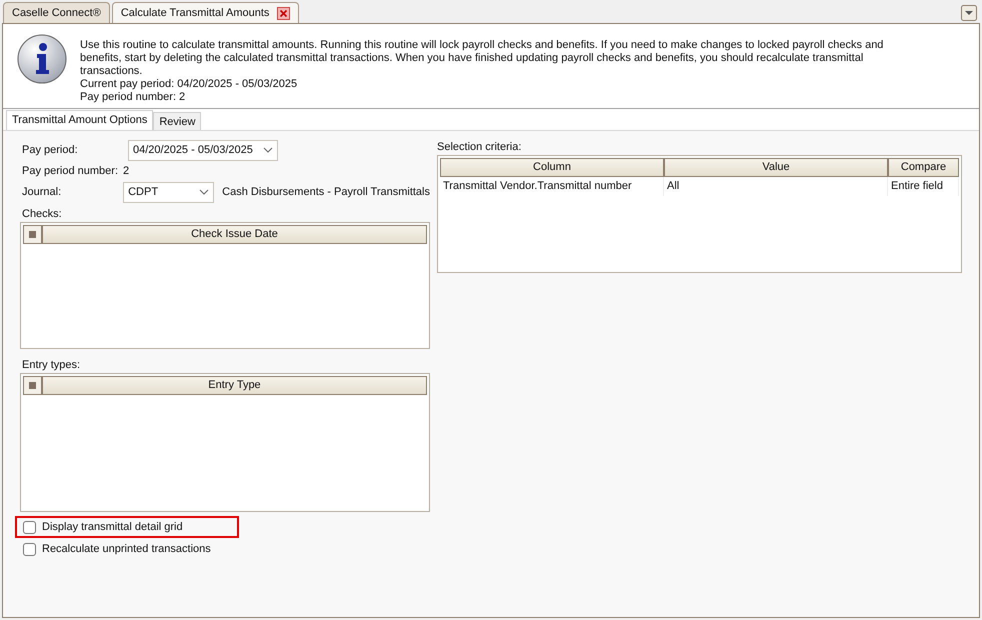 Image resolution: width=982 pixels, height=620 pixels. What do you see at coordinates (923, 186) in the screenshot?
I see `table-cell: Entire field` at bounding box center [923, 186].